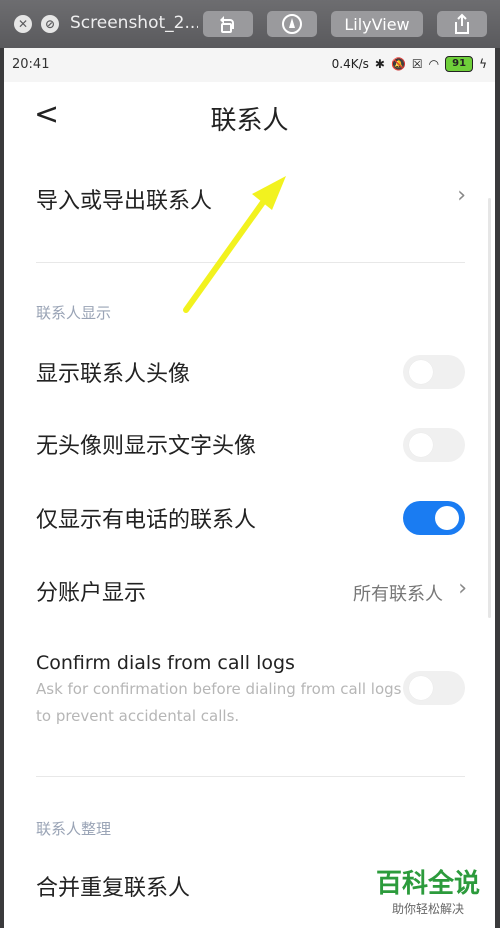  I want to click on wifi-icon: ◠, so click(434, 64).